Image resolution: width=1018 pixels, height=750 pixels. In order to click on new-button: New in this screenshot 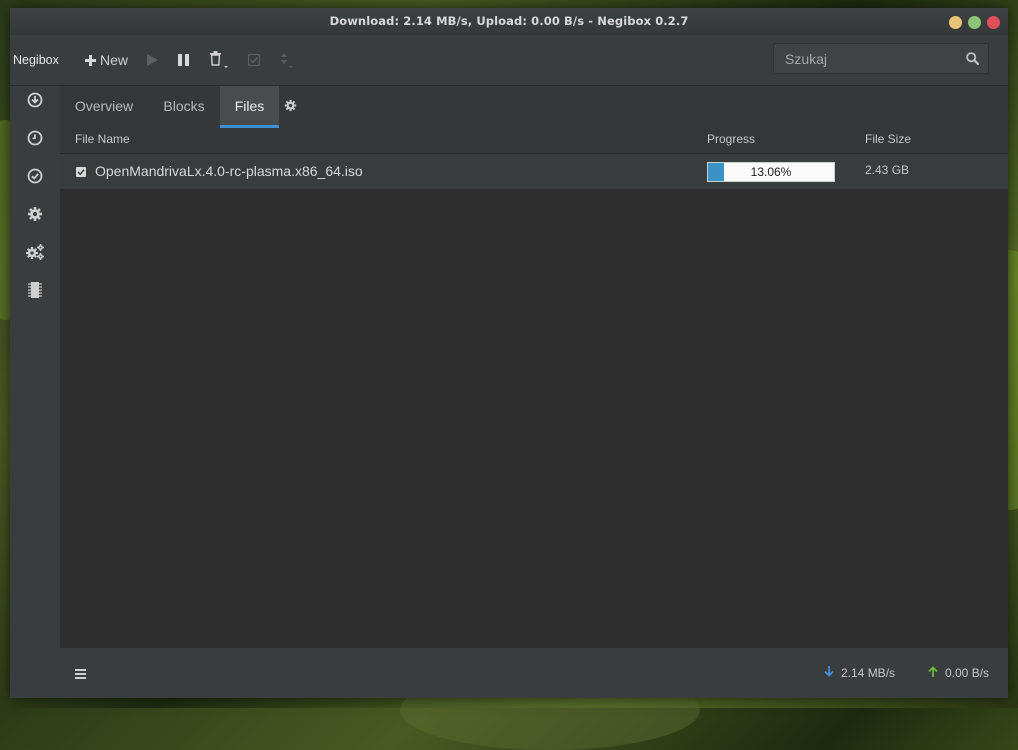, I will do `click(106, 60)`.